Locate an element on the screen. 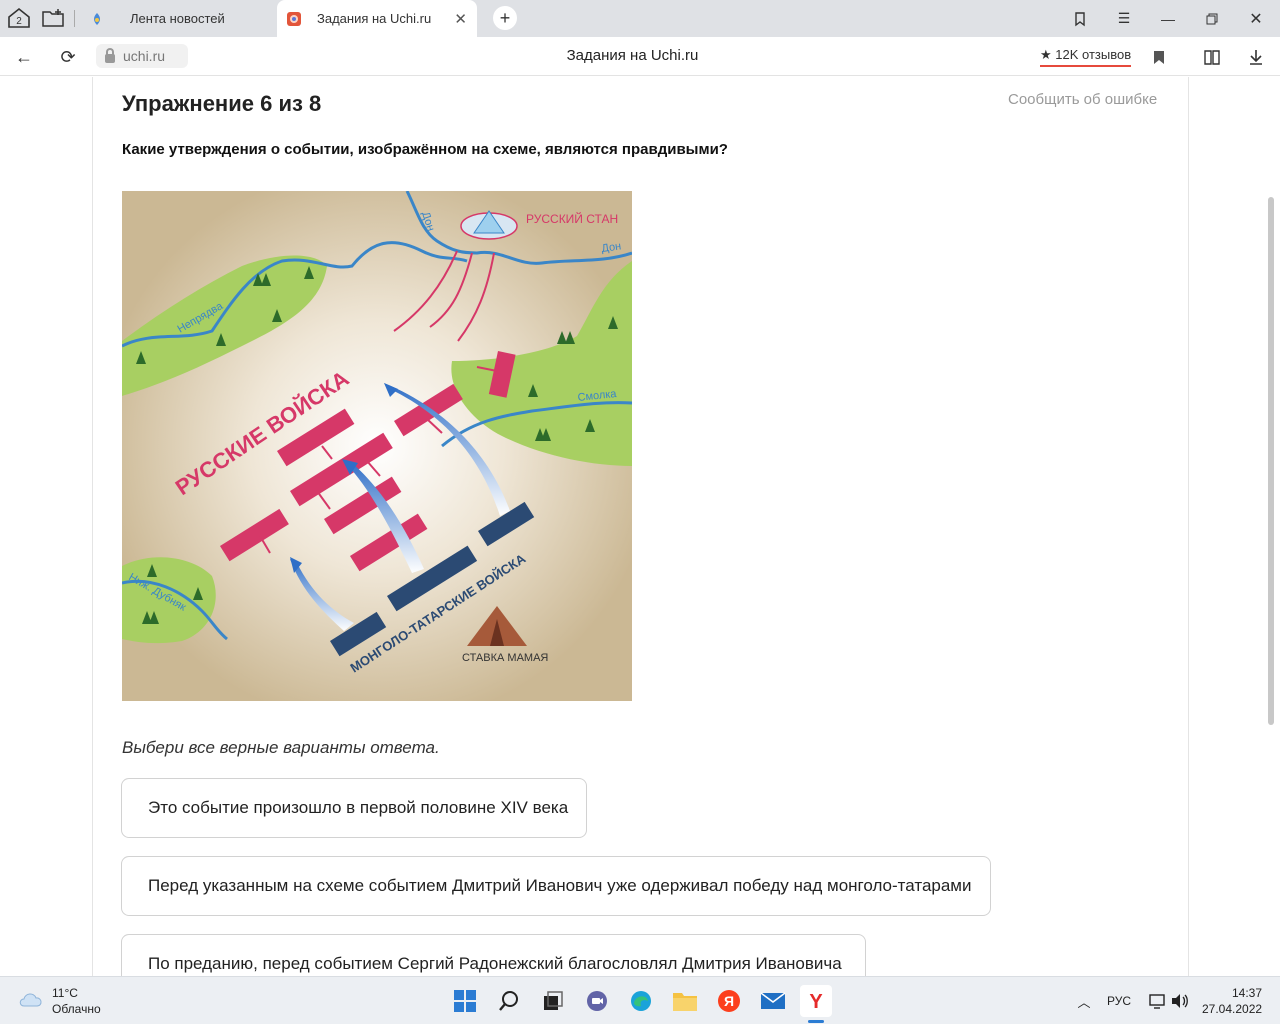 The width and height of the screenshot is (1280, 1024). exercise-title: Упражнение 6 из 8 is located at coordinates (222, 103).